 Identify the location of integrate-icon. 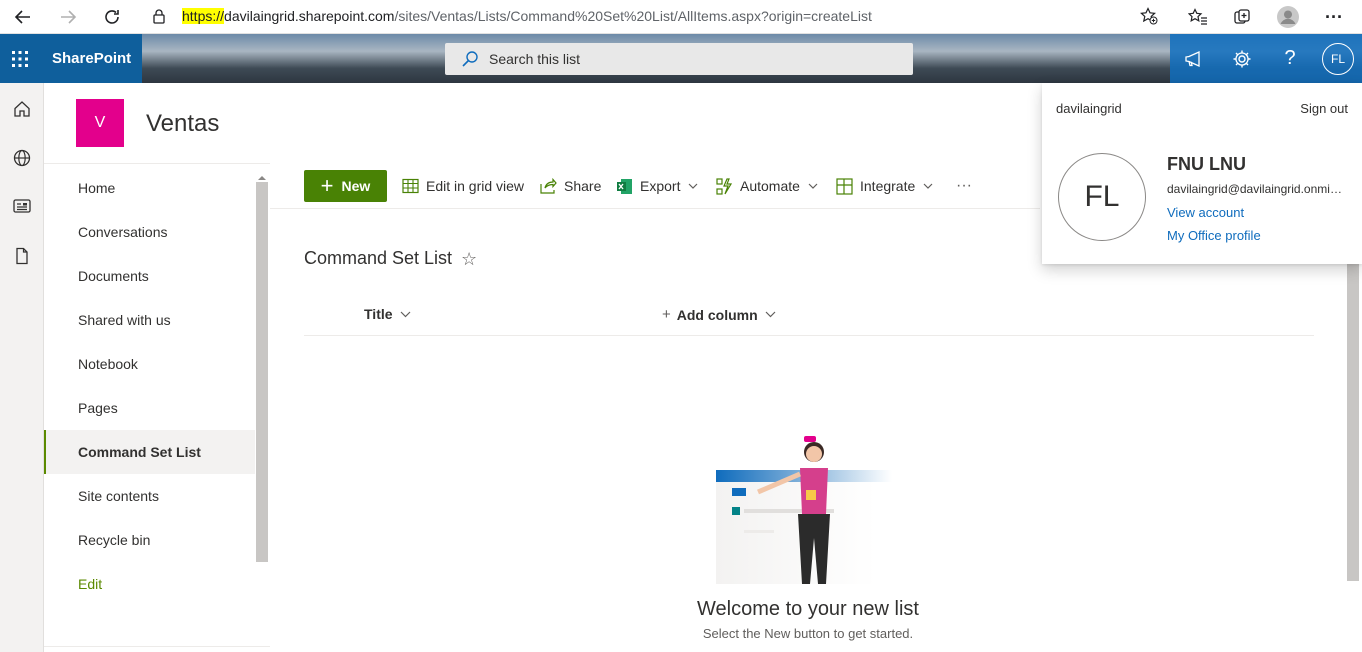
(844, 186).